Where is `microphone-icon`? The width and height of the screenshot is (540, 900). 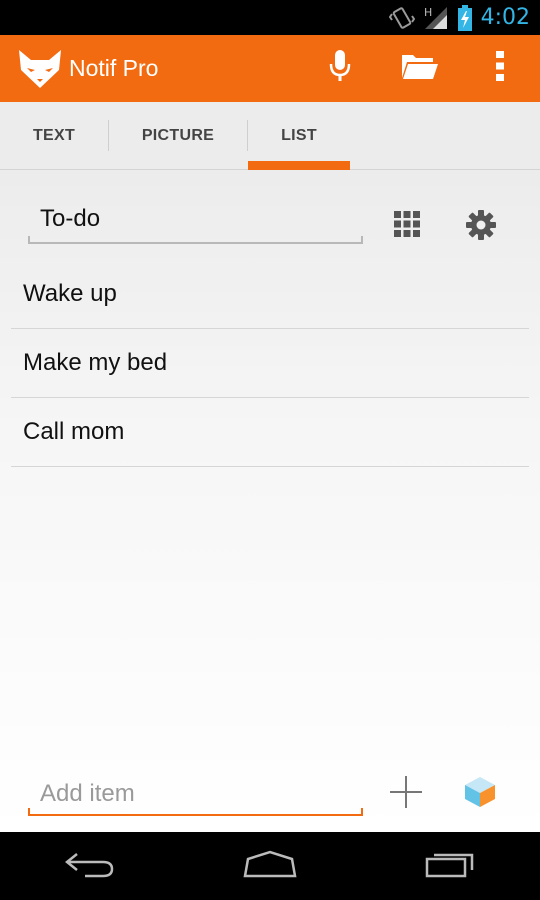
microphone-icon is located at coordinates (340, 68).